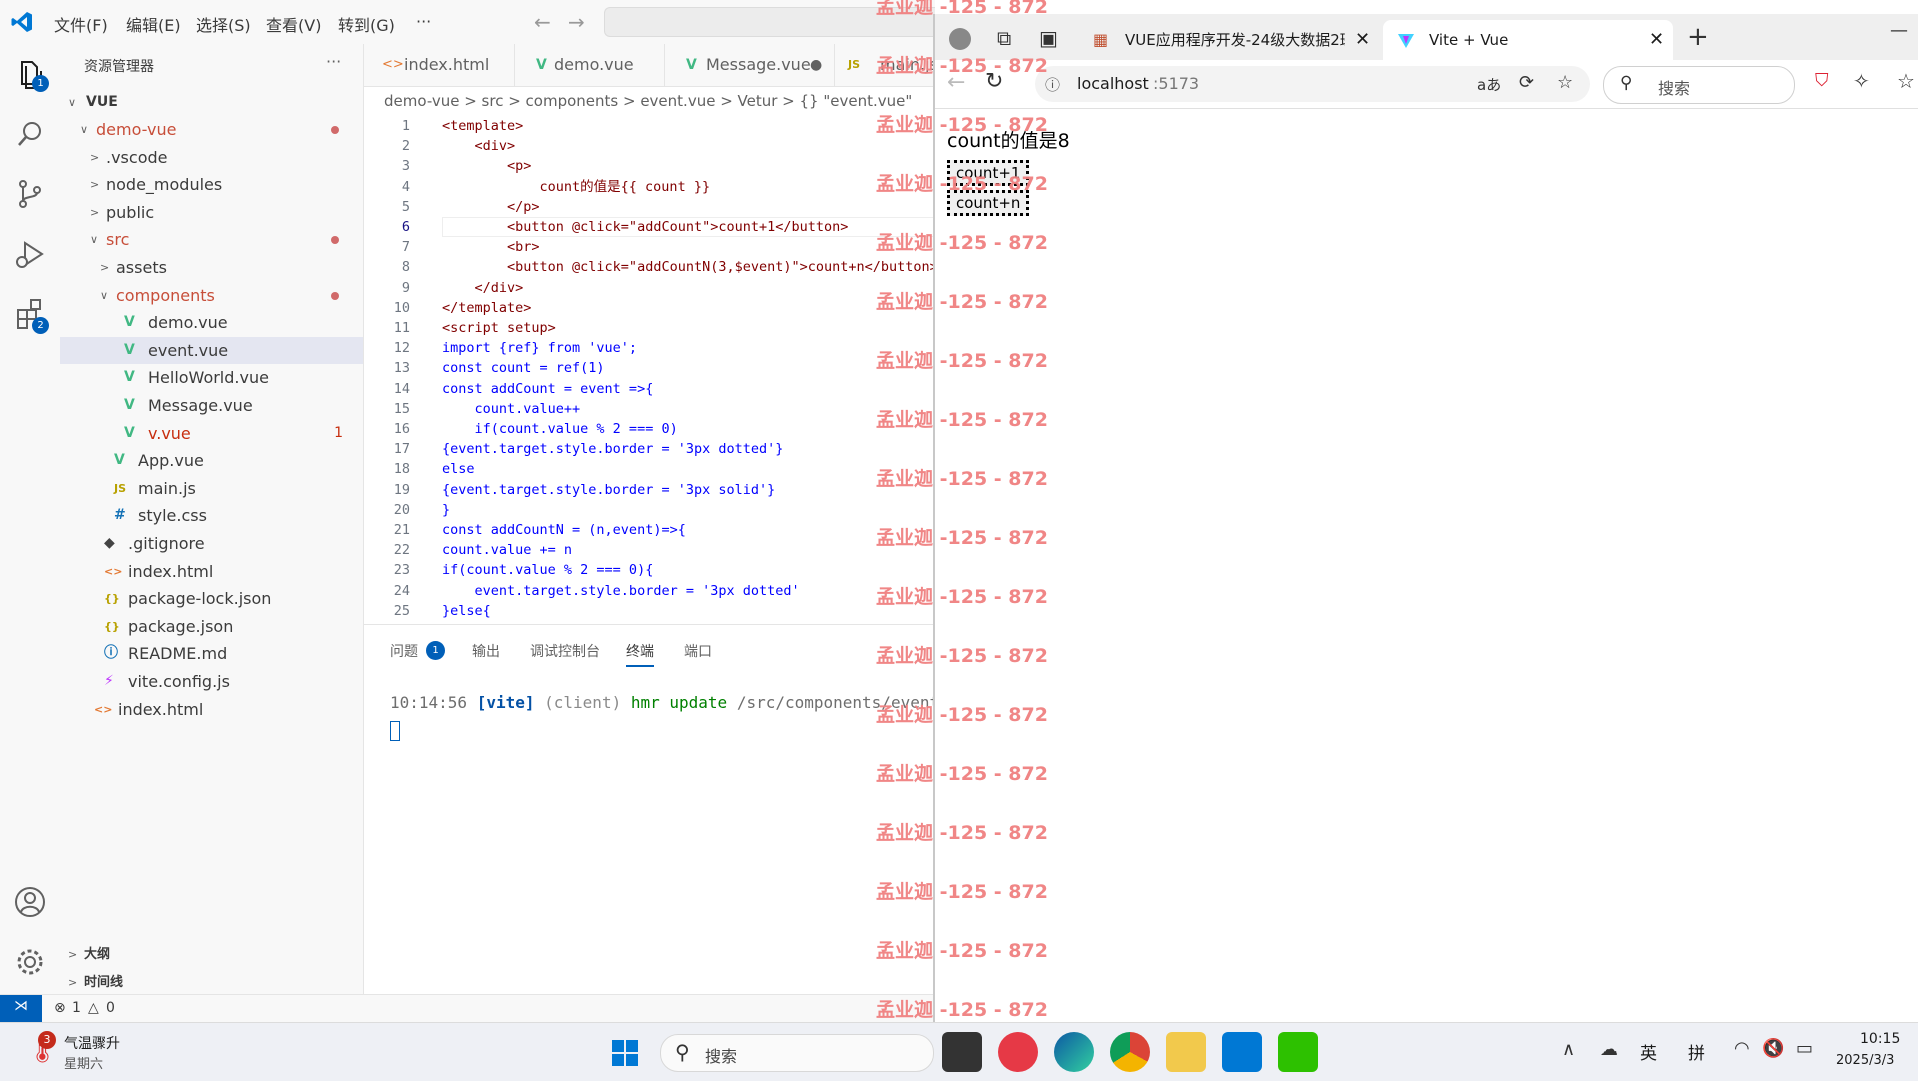 Image resolution: width=1918 pixels, height=1081 pixels. I want to click on menu-view: 查看(V), so click(293, 24).